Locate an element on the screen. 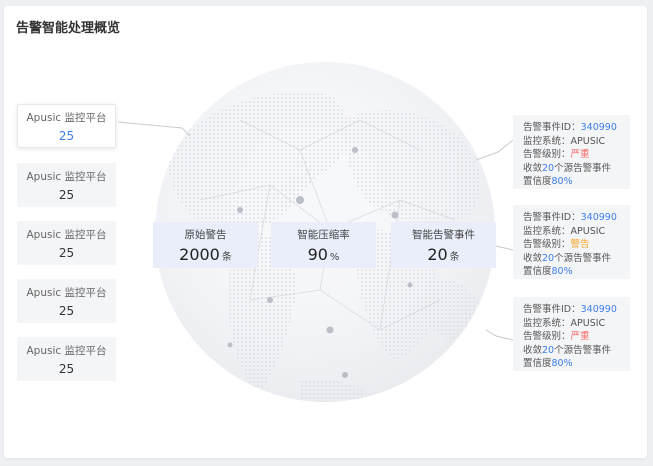 This screenshot has height=466, width=653. metric-smart-events: 智能告警事件 20 条 is located at coordinates (443, 245).